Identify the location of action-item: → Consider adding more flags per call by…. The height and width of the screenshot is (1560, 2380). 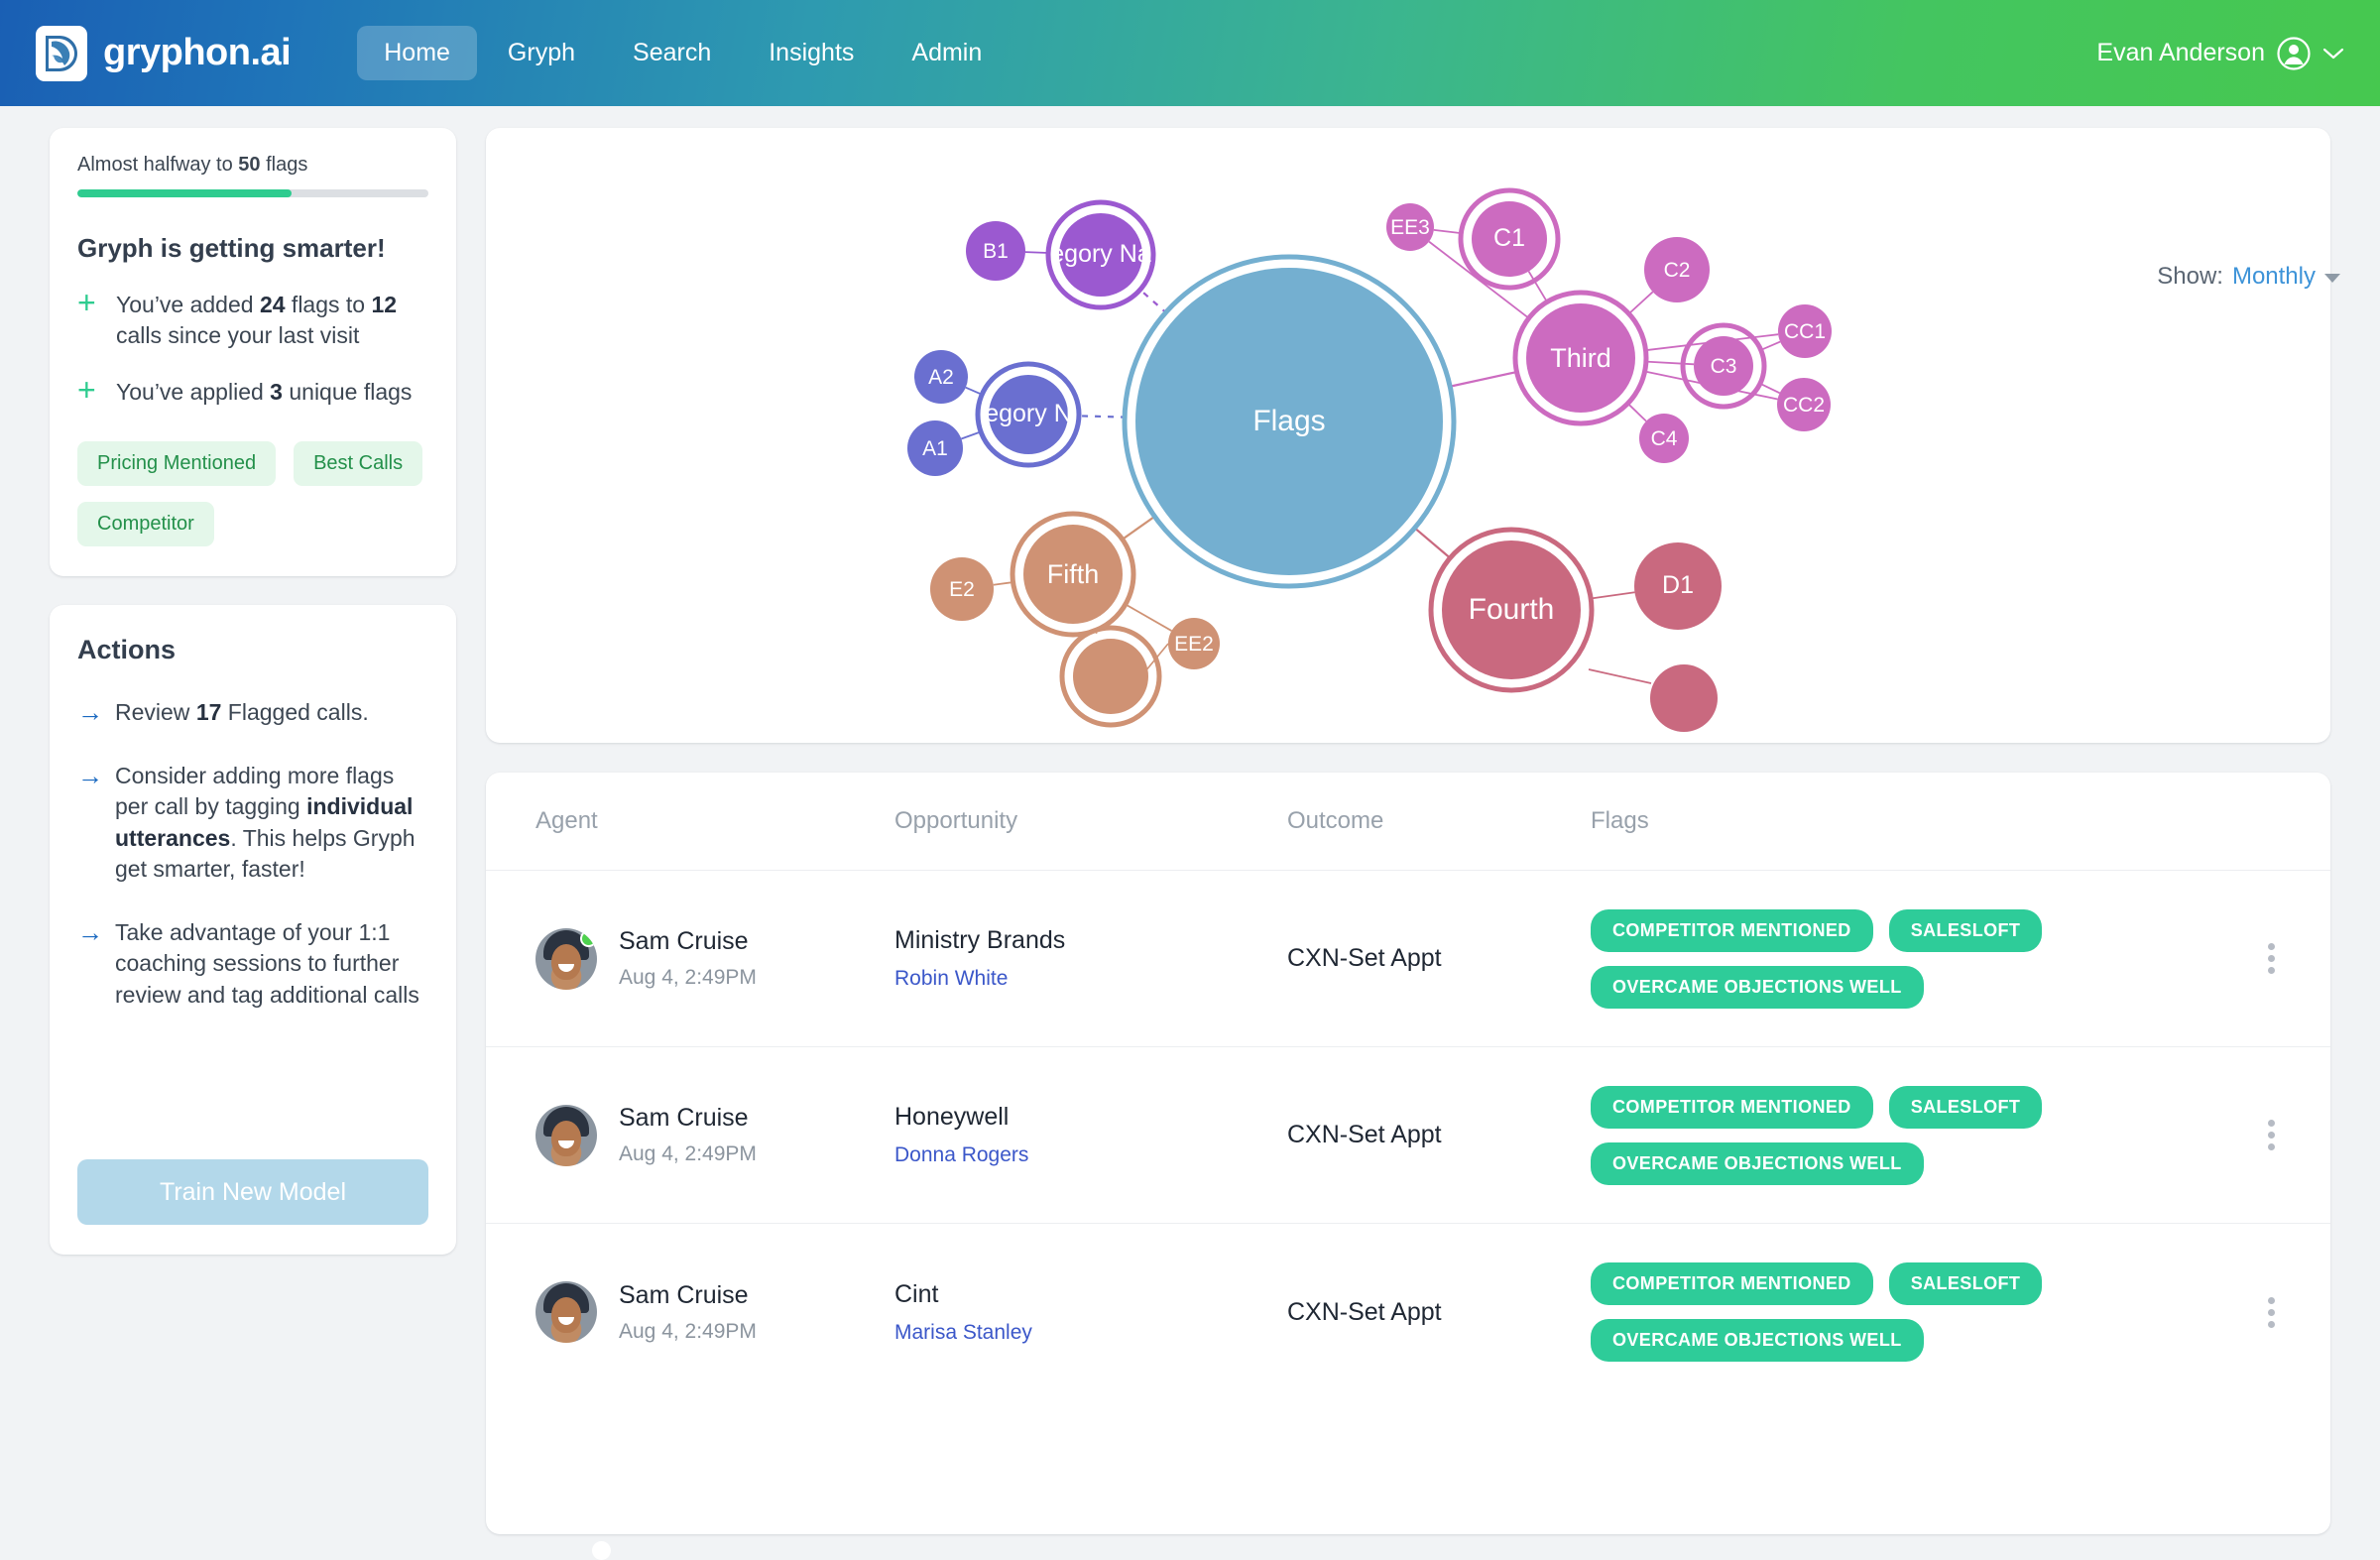
(252, 823).